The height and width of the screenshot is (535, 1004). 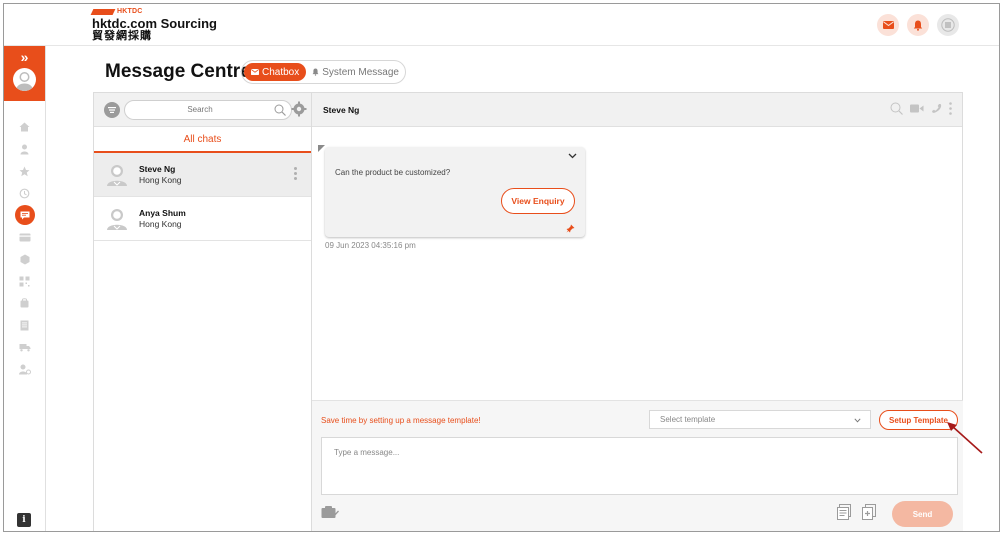 What do you see at coordinates (202, 140) in the screenshot?
I see `all-chats-filter: All chats` at bounding box center [202, 140].